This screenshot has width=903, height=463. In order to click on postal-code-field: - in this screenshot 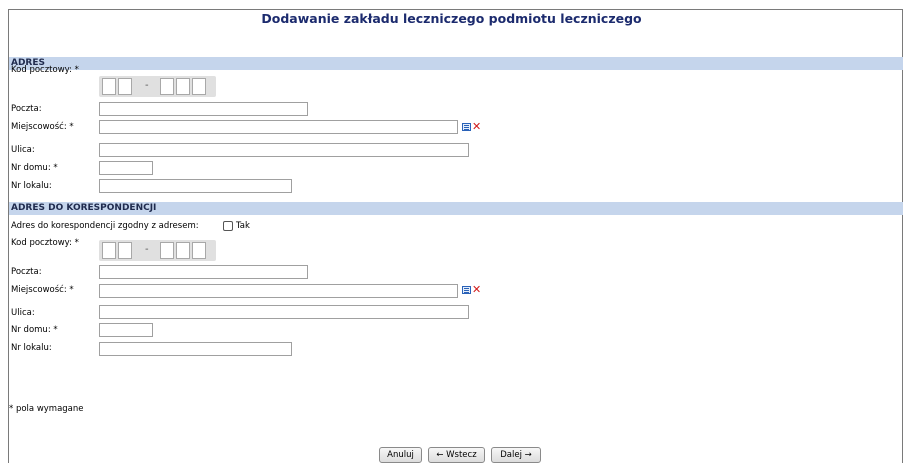, I will do `click(157, 86)`.